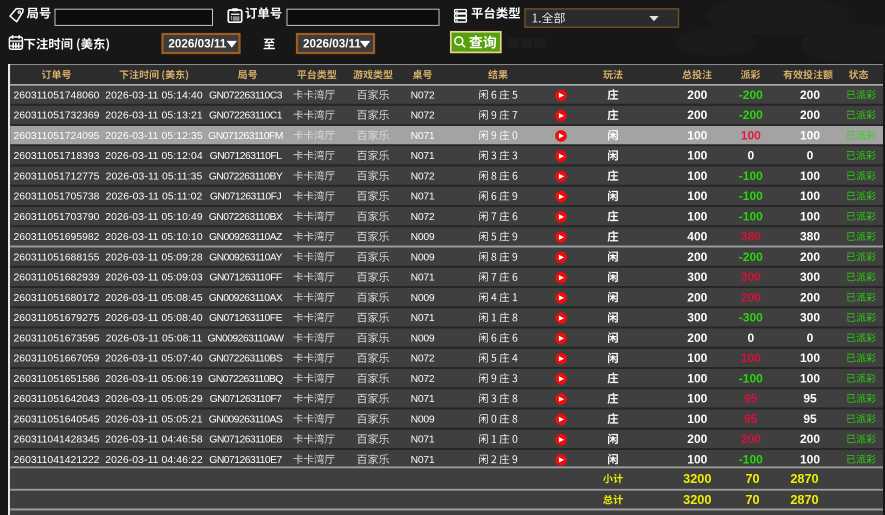 The height and width of the screenshot is (515, 885). I want to click on svg-text: 70, so click(752, 500).